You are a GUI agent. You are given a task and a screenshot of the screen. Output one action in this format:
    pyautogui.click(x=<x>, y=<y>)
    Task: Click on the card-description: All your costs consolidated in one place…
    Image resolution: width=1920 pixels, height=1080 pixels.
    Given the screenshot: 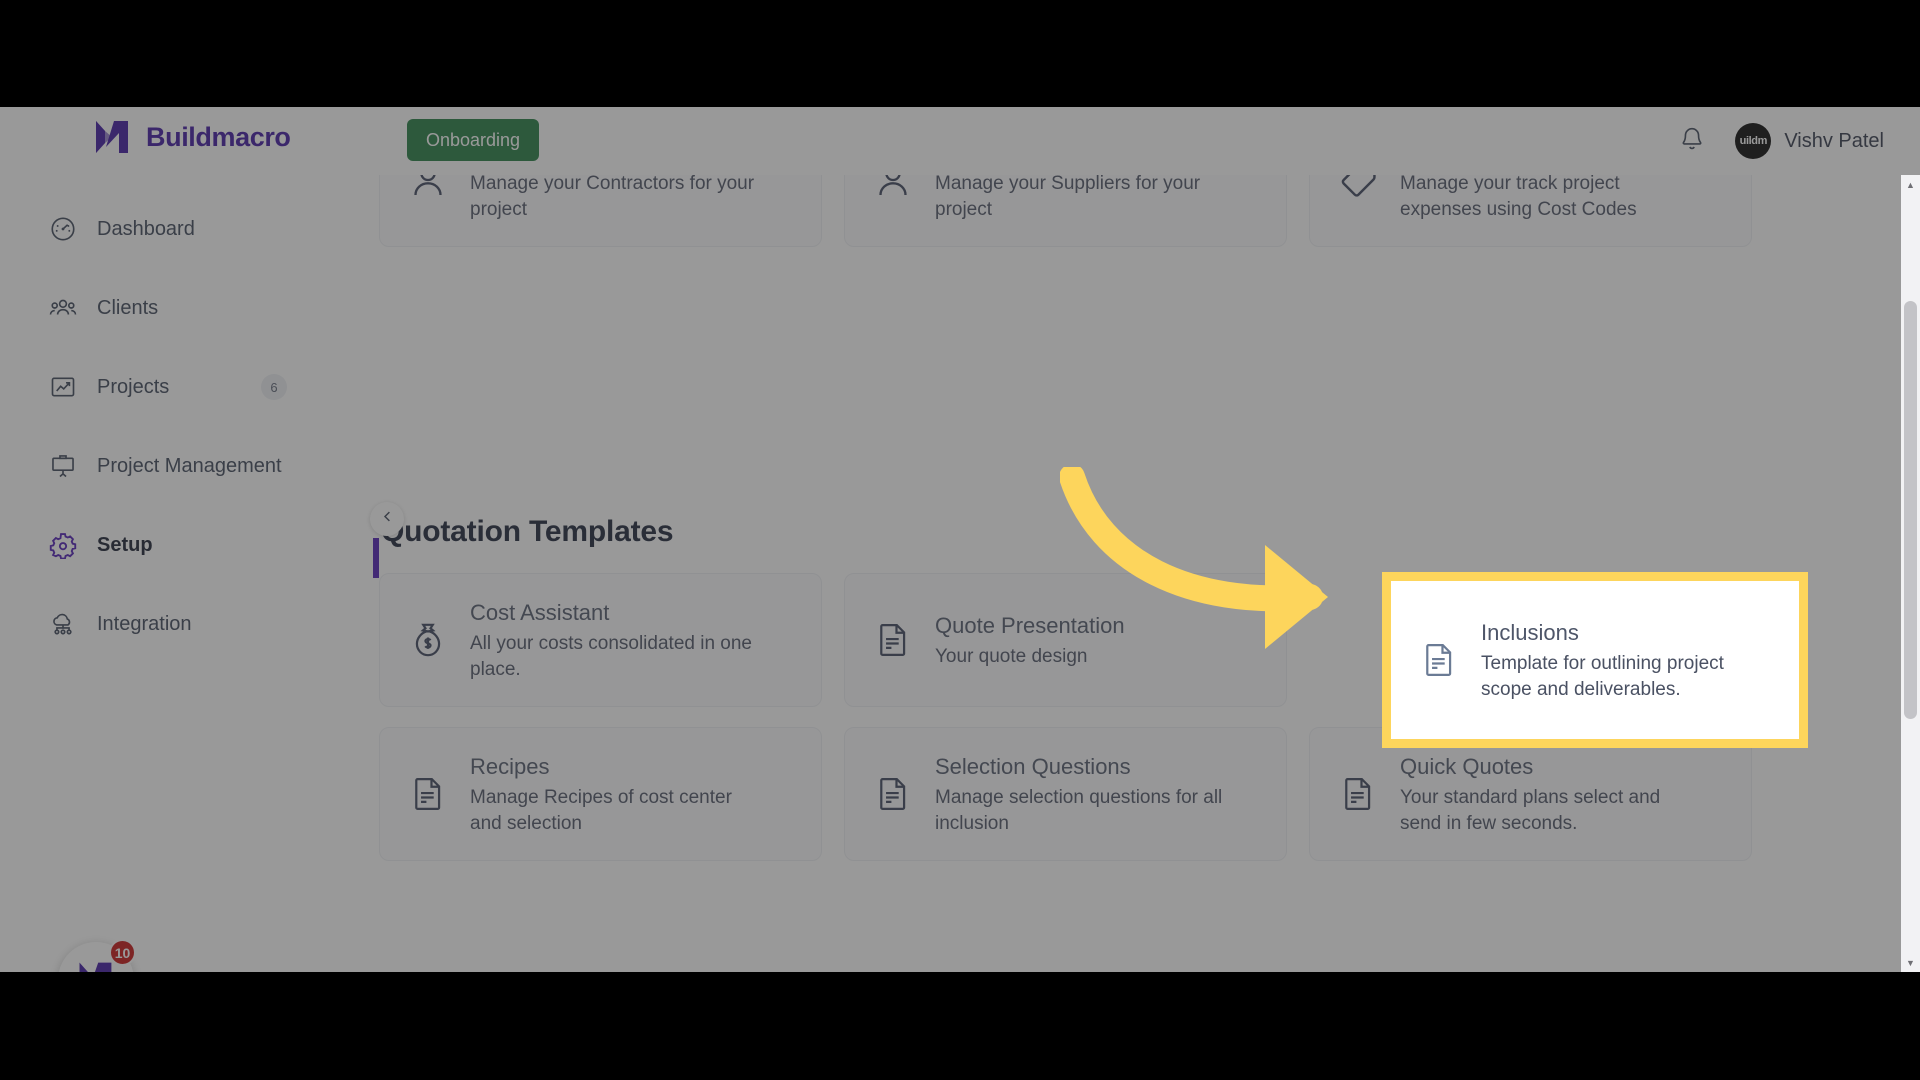 What is the action you would take?
    pyautogui.click(x=611, y=656)
    